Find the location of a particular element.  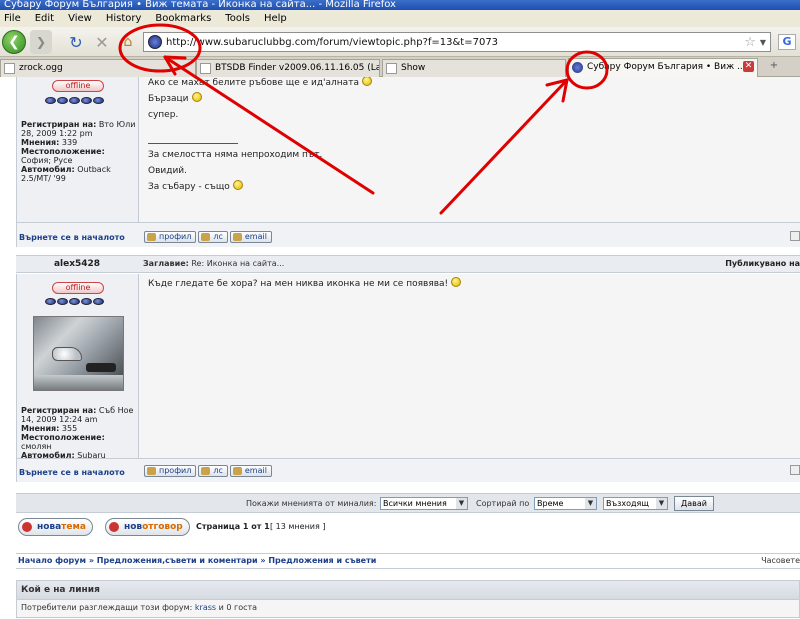

url-dropdown-icon: ▼ is located at coordinates (763, 42).